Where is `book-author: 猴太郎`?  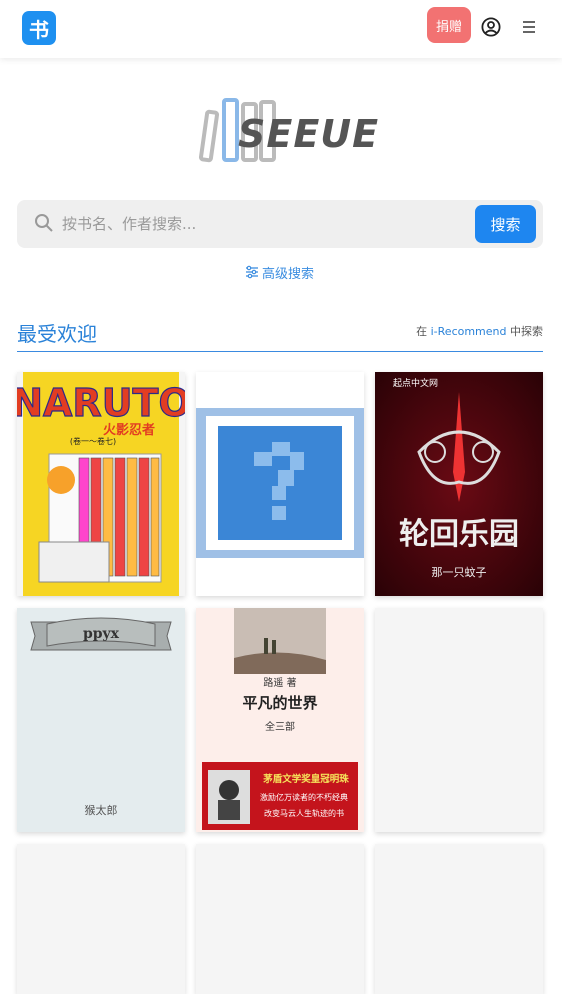 book-author: 猴太郎 is located at coordinates (101, 810).